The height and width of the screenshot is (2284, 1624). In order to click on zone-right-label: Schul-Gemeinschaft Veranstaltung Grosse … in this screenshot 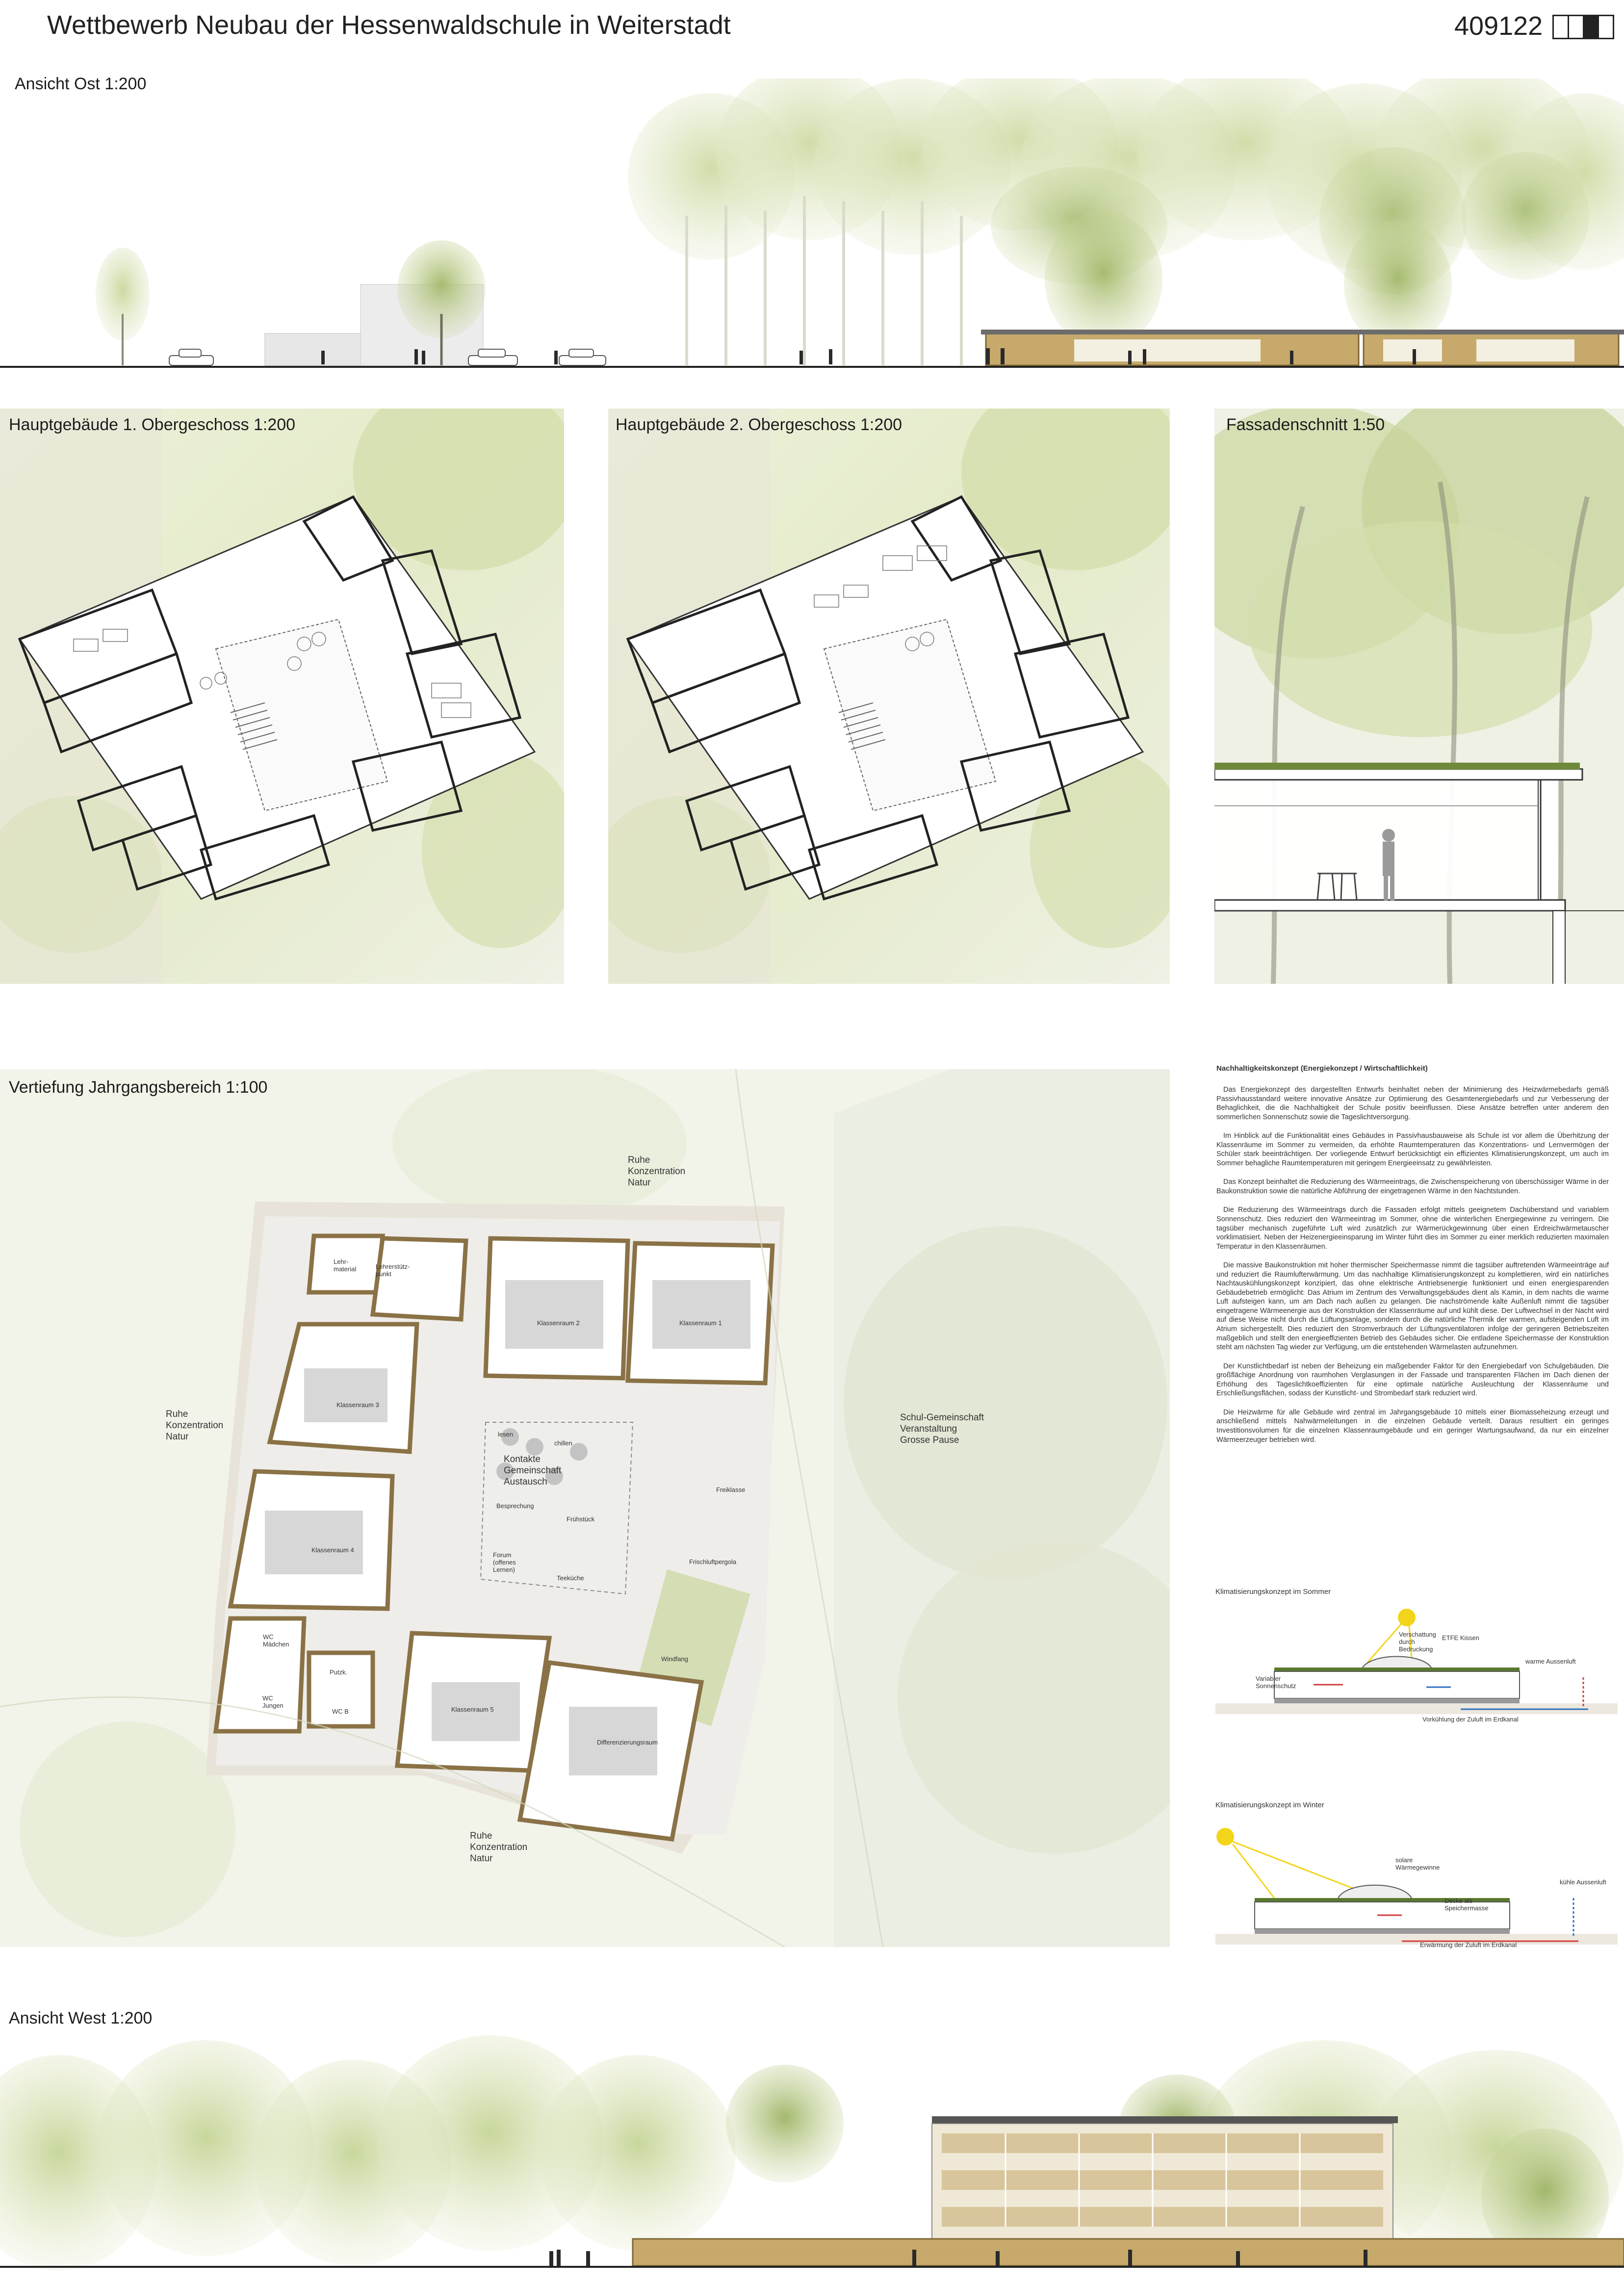, I will do `click(942, 1428)`.